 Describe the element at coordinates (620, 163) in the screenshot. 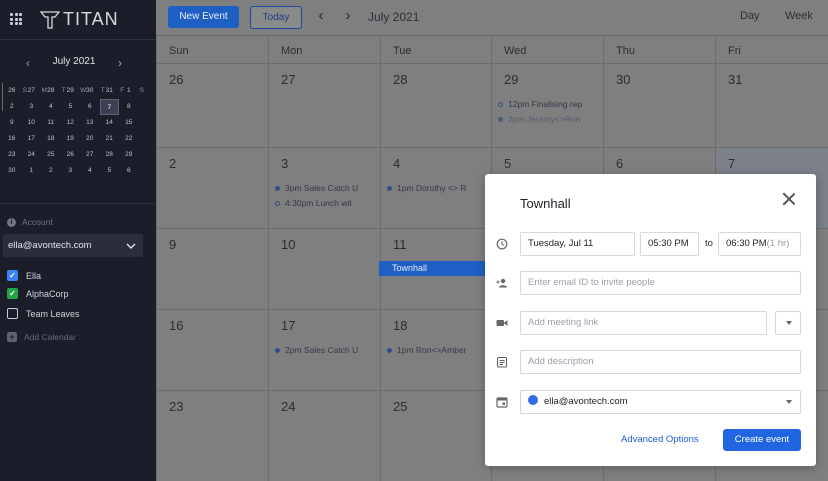

I see `day-number: 6` at that location.